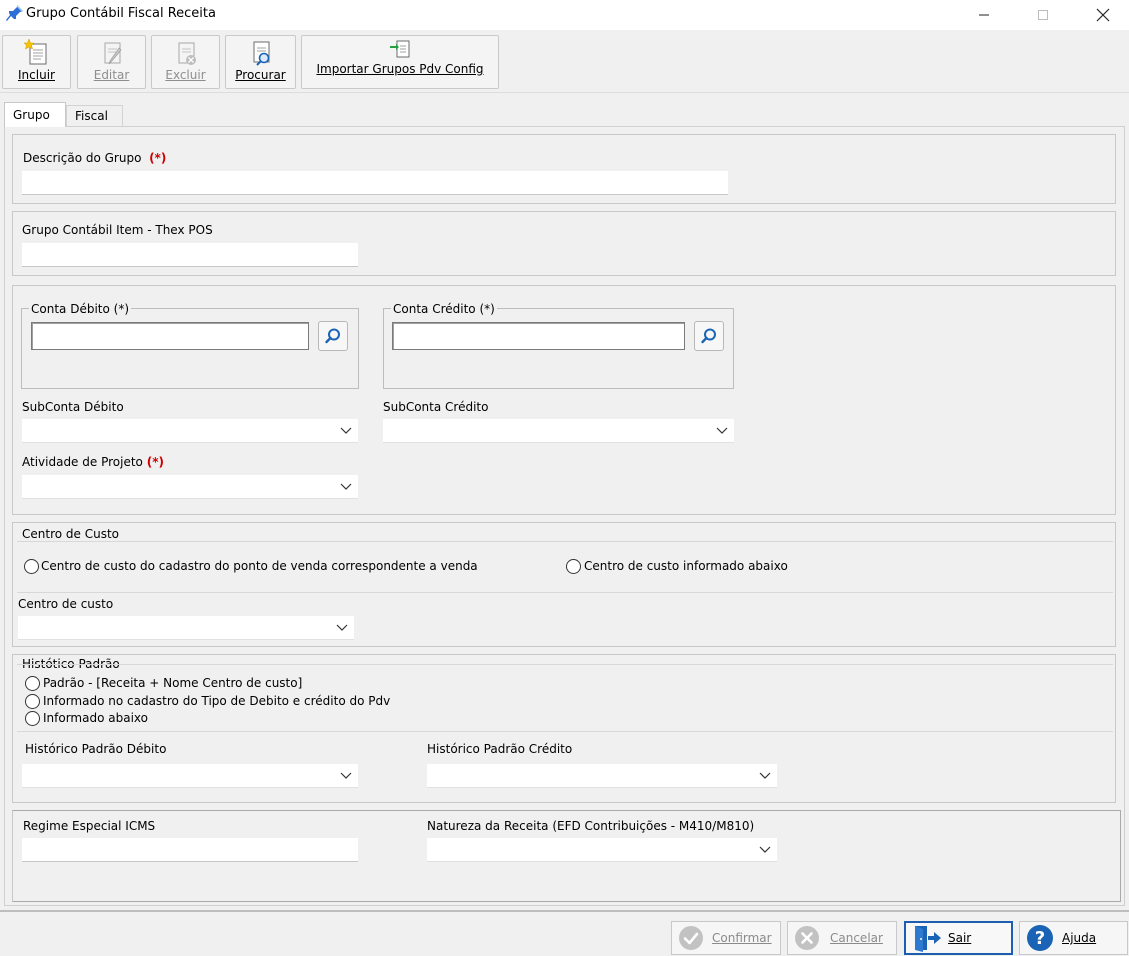  What do you see at coordinates (170, 336) in the screenshot?
I see `conta-debito-input` at bounding box center [170, 336].